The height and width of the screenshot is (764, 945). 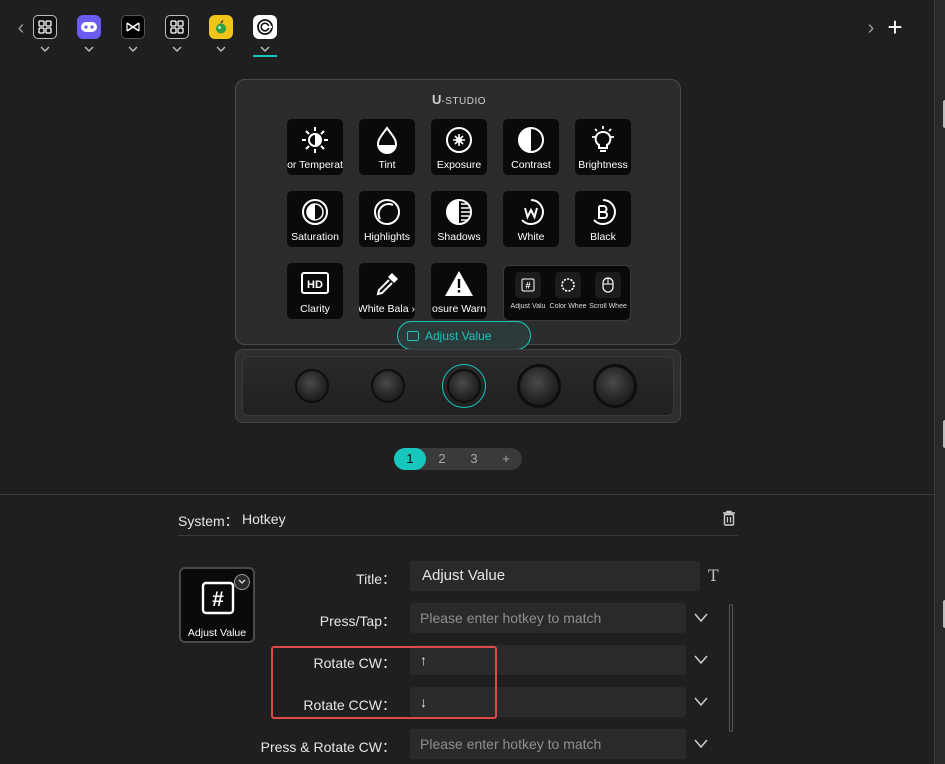 What do you see at coordinates (603, 139) in the screenshot?
I see `bulb-icon` at bounding box center [603, 139].